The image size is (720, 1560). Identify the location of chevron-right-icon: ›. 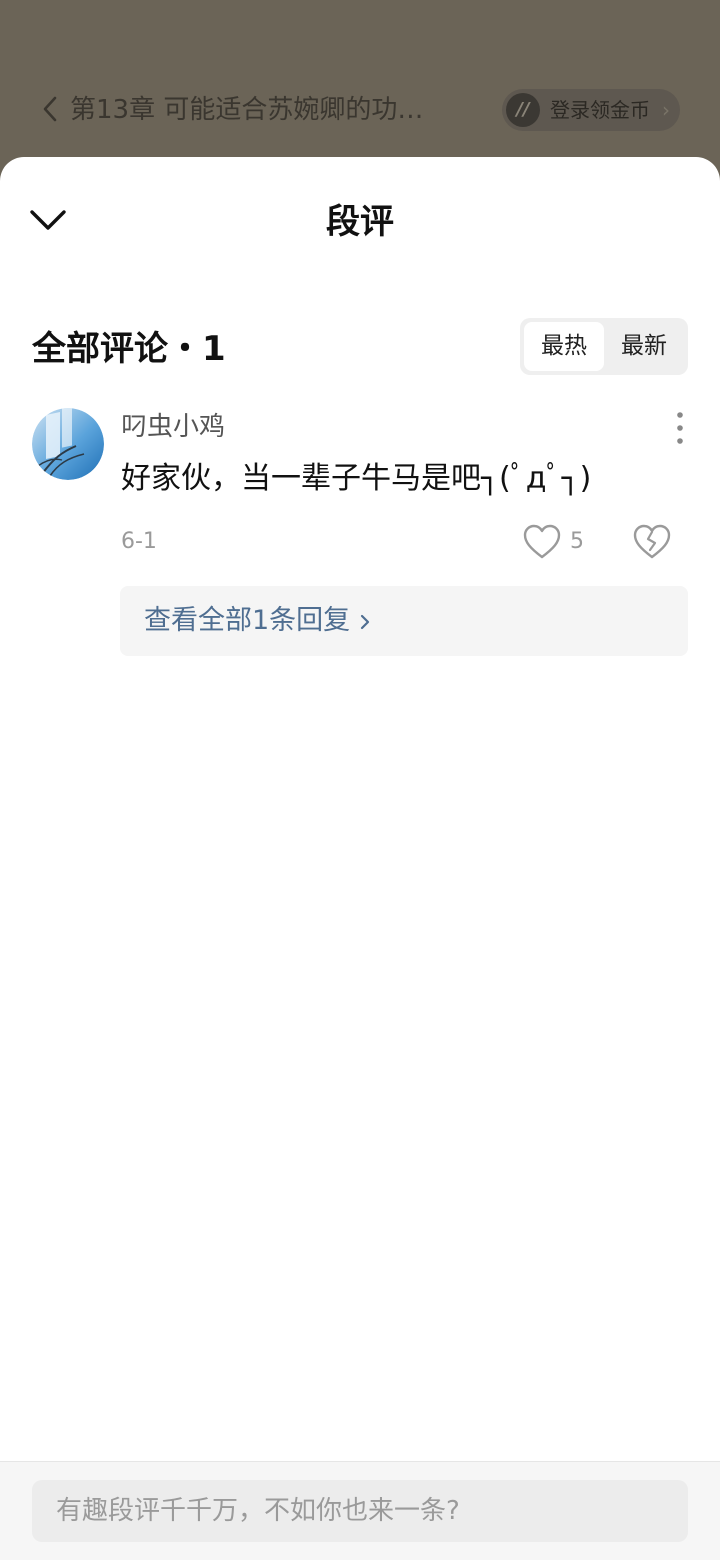
(666, 110).